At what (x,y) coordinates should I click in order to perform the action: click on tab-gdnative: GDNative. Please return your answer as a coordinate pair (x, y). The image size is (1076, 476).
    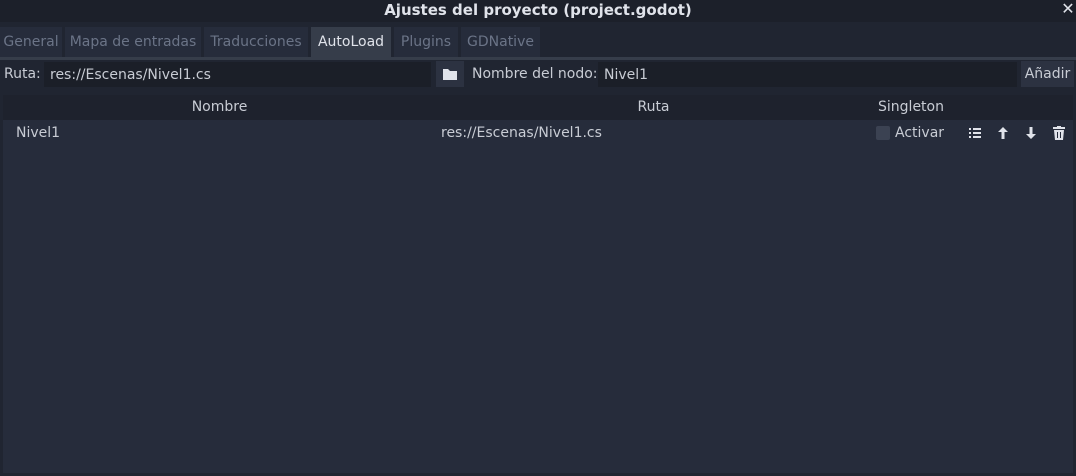
    Looking at the image, I should click on (500, 42).